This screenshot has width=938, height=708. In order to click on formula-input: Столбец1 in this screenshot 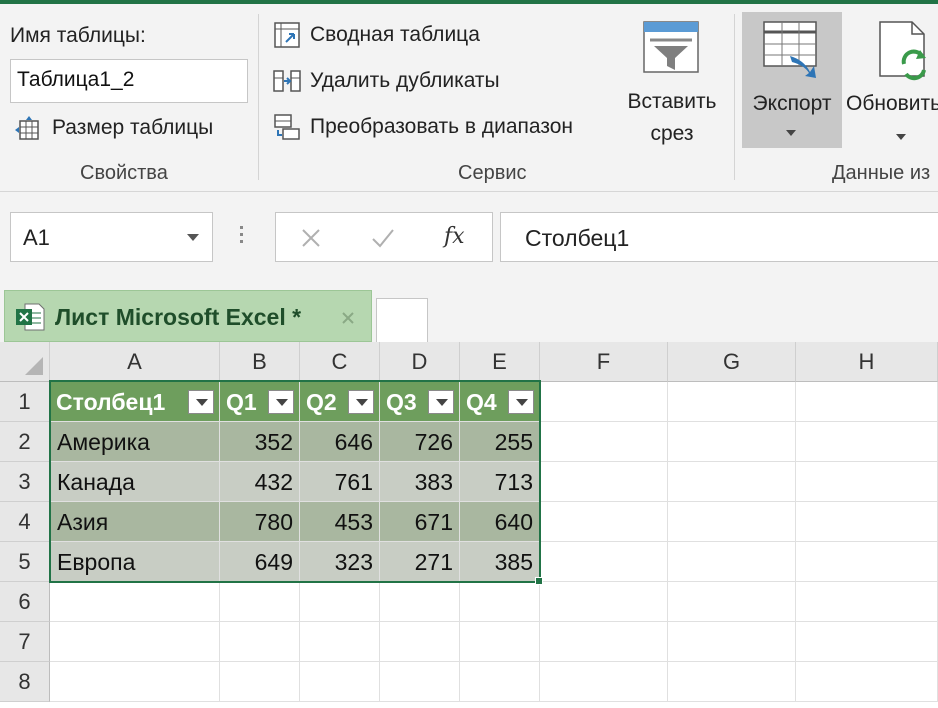, I will do `click(719, 237)`.